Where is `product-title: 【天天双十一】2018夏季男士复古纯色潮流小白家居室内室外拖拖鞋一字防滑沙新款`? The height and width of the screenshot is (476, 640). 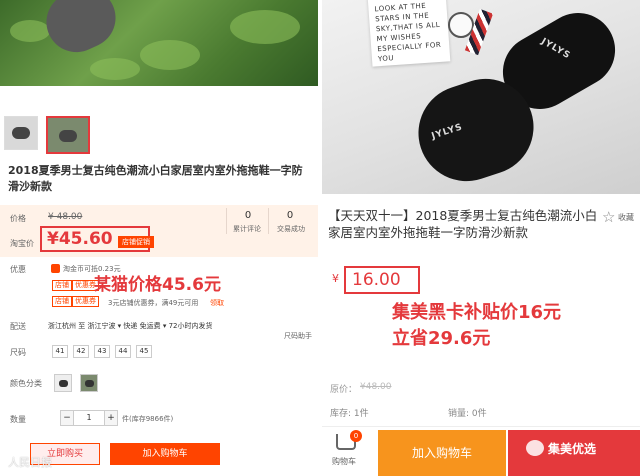
product-title: 【天天双十一】2018夏季男士复古纯色潮流小白家居室内室外拖拖鞋一字防滑沙新款 is located at coordinates (463, 224).